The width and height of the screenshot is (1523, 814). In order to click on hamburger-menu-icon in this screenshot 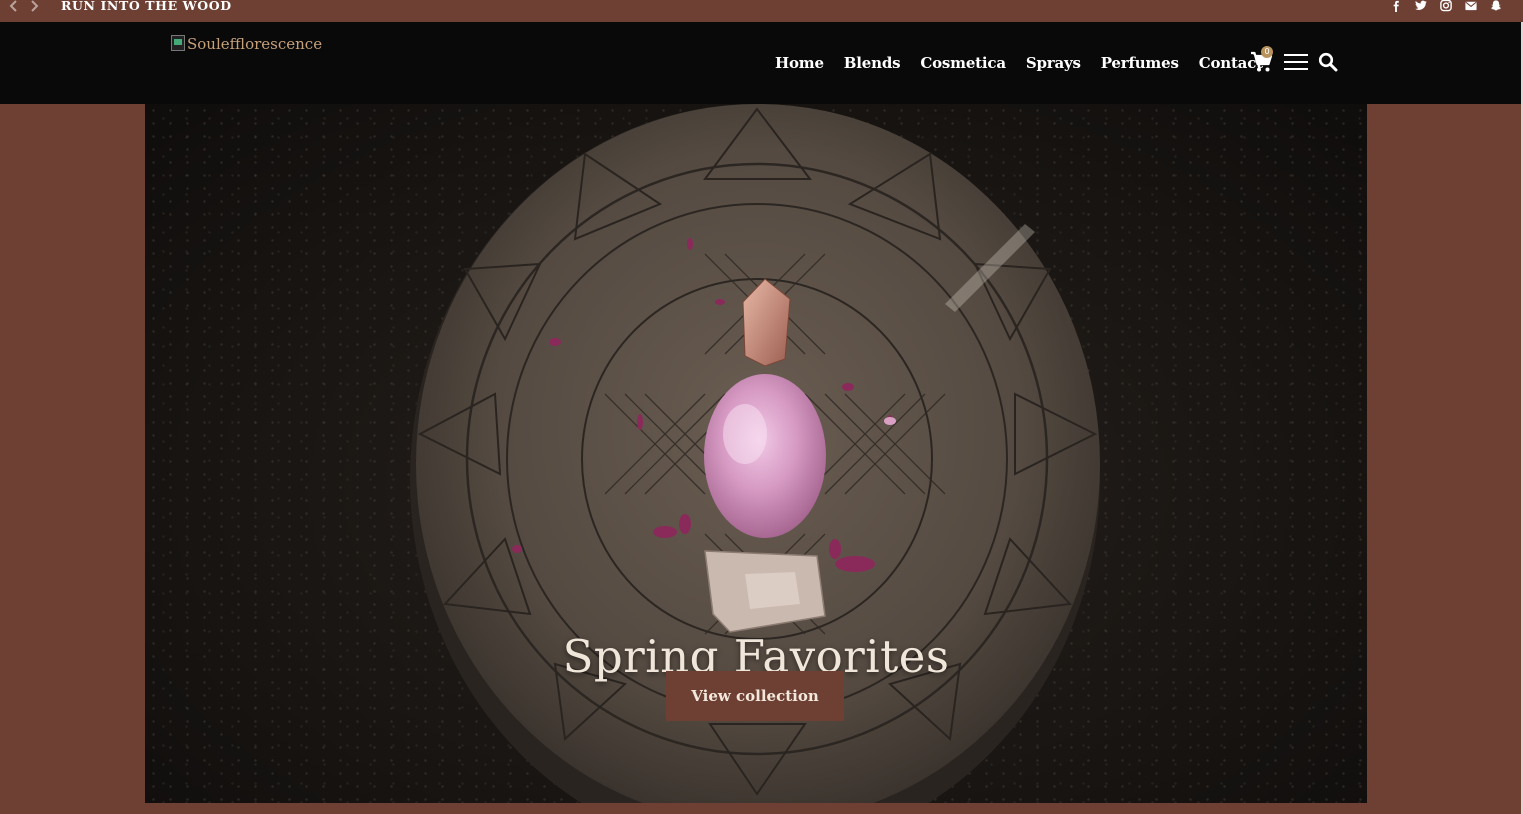, I will do `click(1296, 62)`.